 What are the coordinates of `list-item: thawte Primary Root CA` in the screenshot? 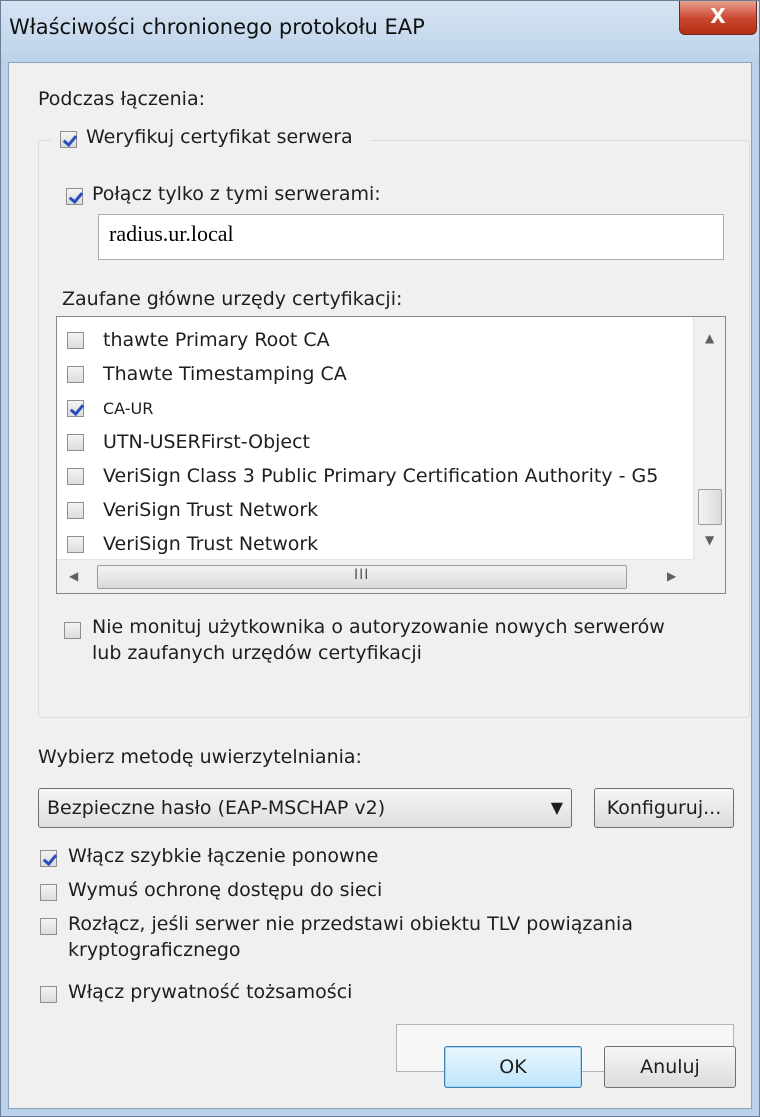 It's located at (372, 340).